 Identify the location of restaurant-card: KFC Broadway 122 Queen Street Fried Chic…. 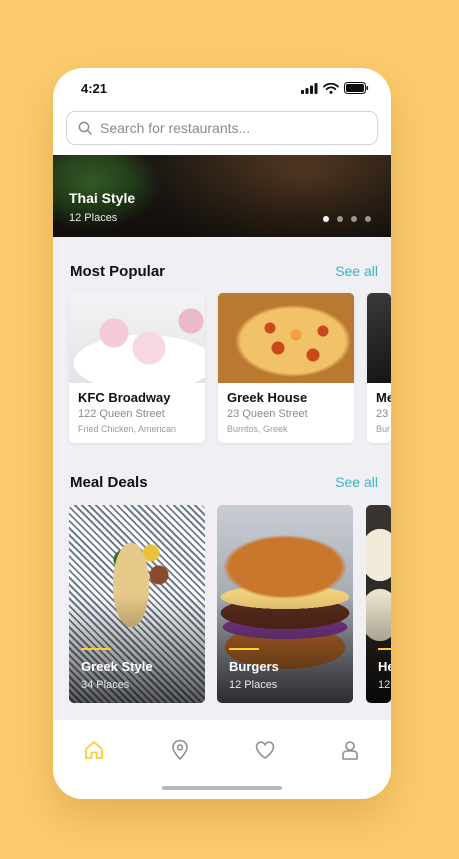
(137, 368).